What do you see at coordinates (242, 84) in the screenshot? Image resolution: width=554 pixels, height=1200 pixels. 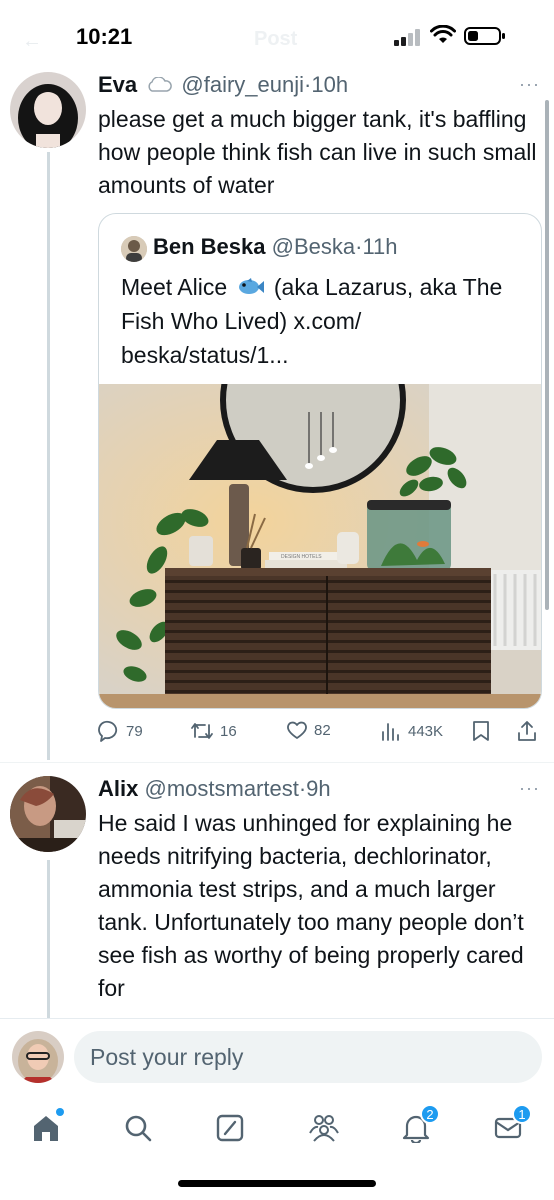 I see `user-handle: @fairy_eunji` at bounding box center [242, 84].